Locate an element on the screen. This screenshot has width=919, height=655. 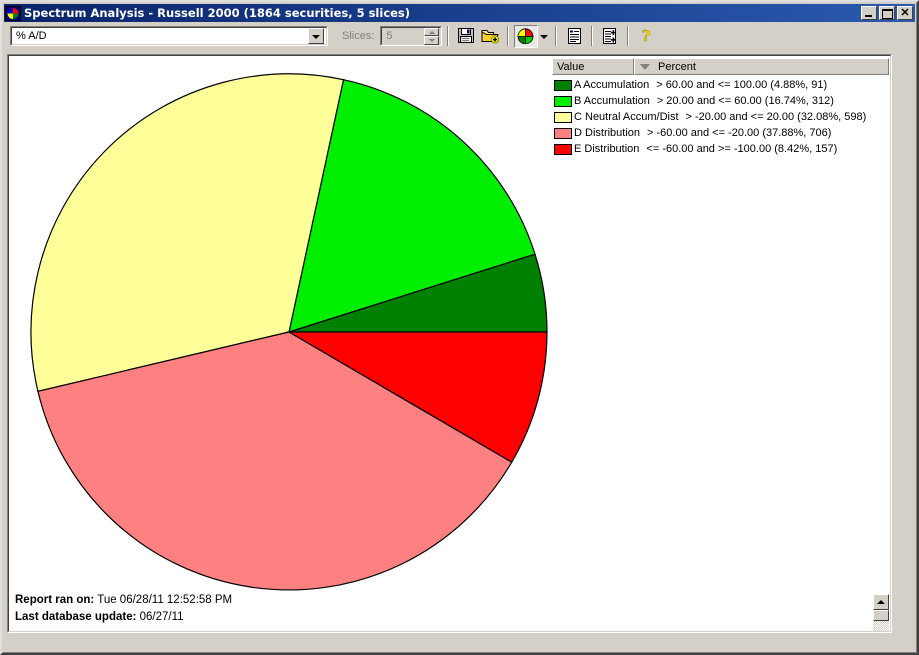
spinner-up-icon is located at coordinates (432, 31).